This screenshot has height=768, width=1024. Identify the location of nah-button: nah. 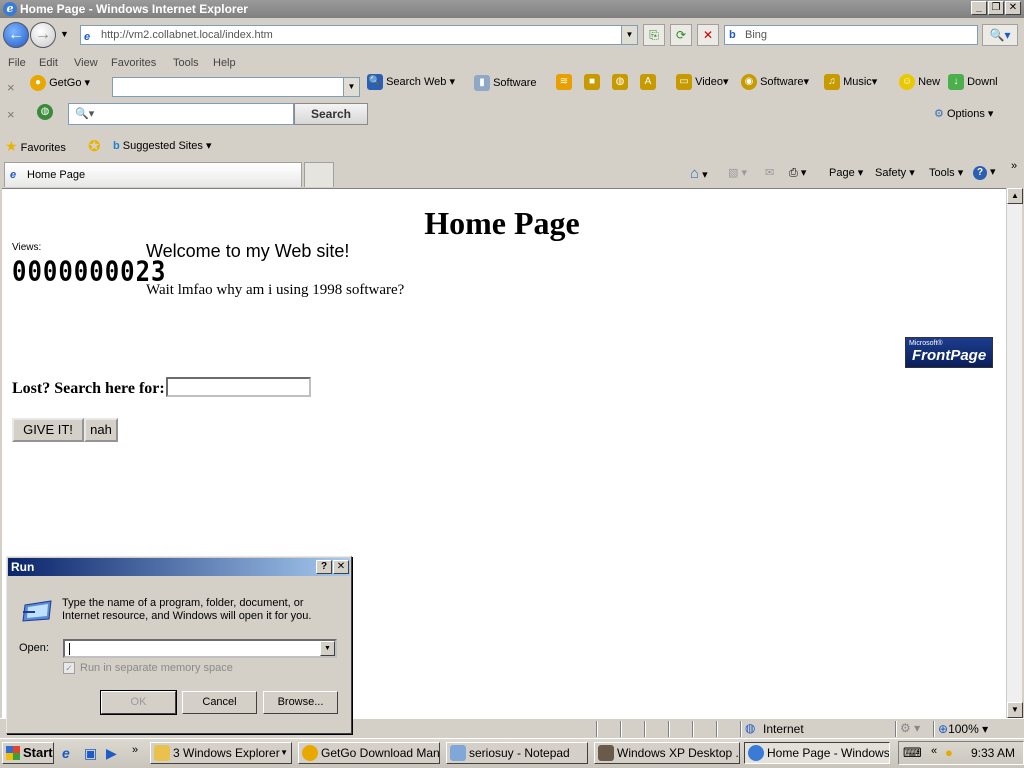
(101, 430).